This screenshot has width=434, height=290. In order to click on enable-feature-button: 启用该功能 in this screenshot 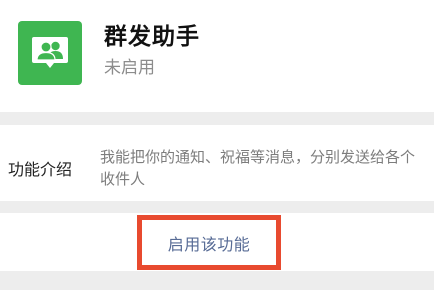, I will do `click(209, 242)`.